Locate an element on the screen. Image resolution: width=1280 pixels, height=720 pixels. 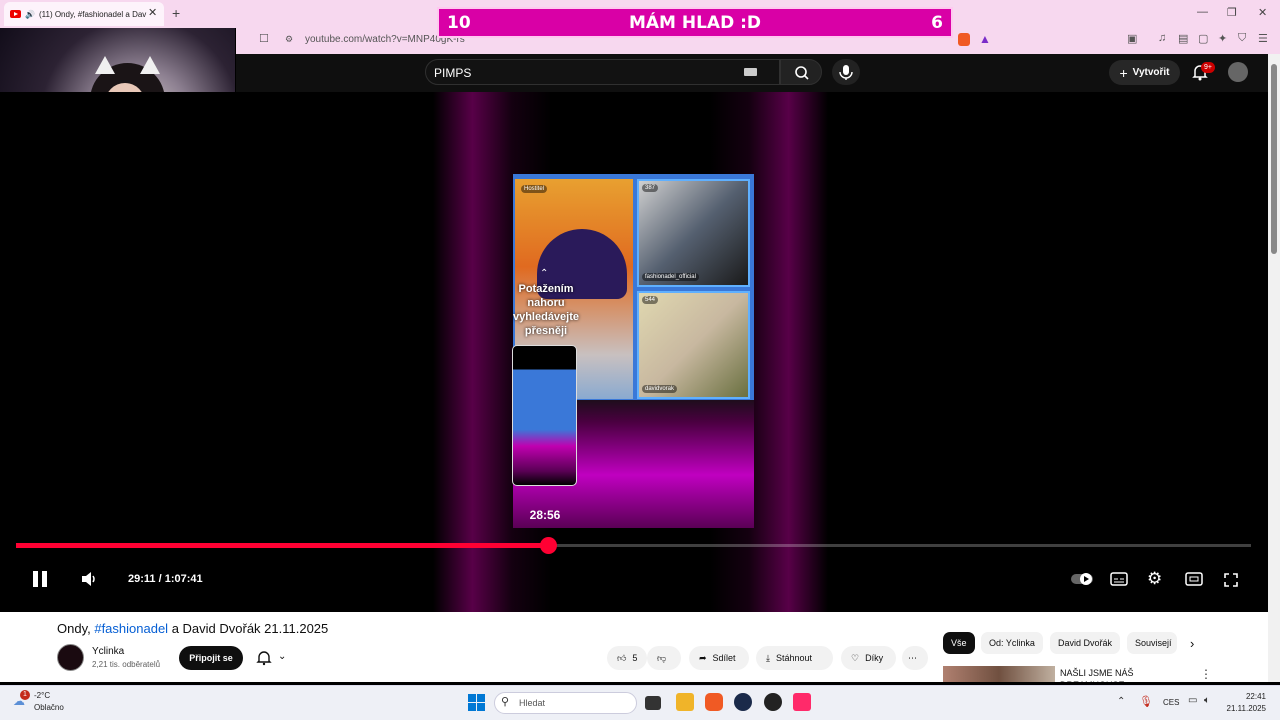
create-button: + Vytvořit is located at coordinates (1144, 72).